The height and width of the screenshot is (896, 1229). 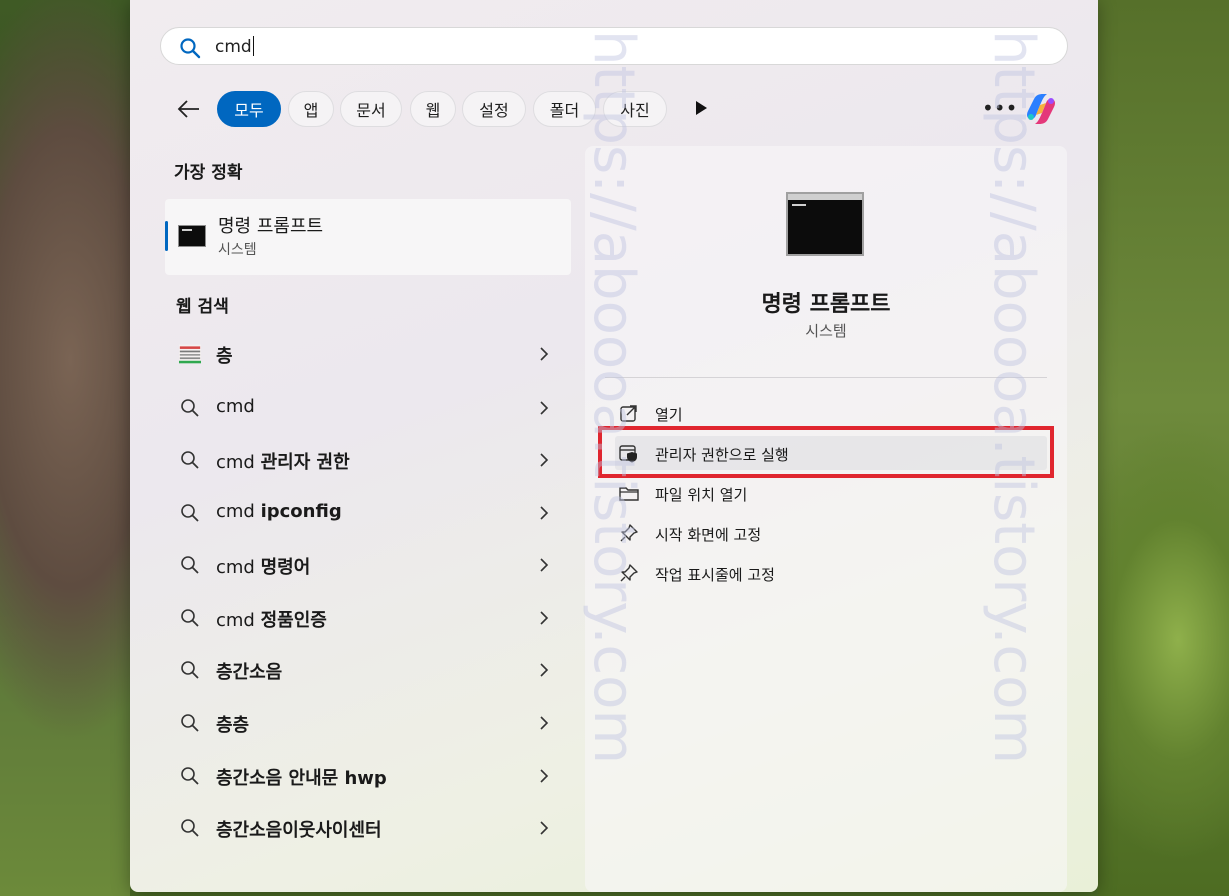 I want to click on action-label: 관리자 권한으로 실행, so click(x=722, y=455).